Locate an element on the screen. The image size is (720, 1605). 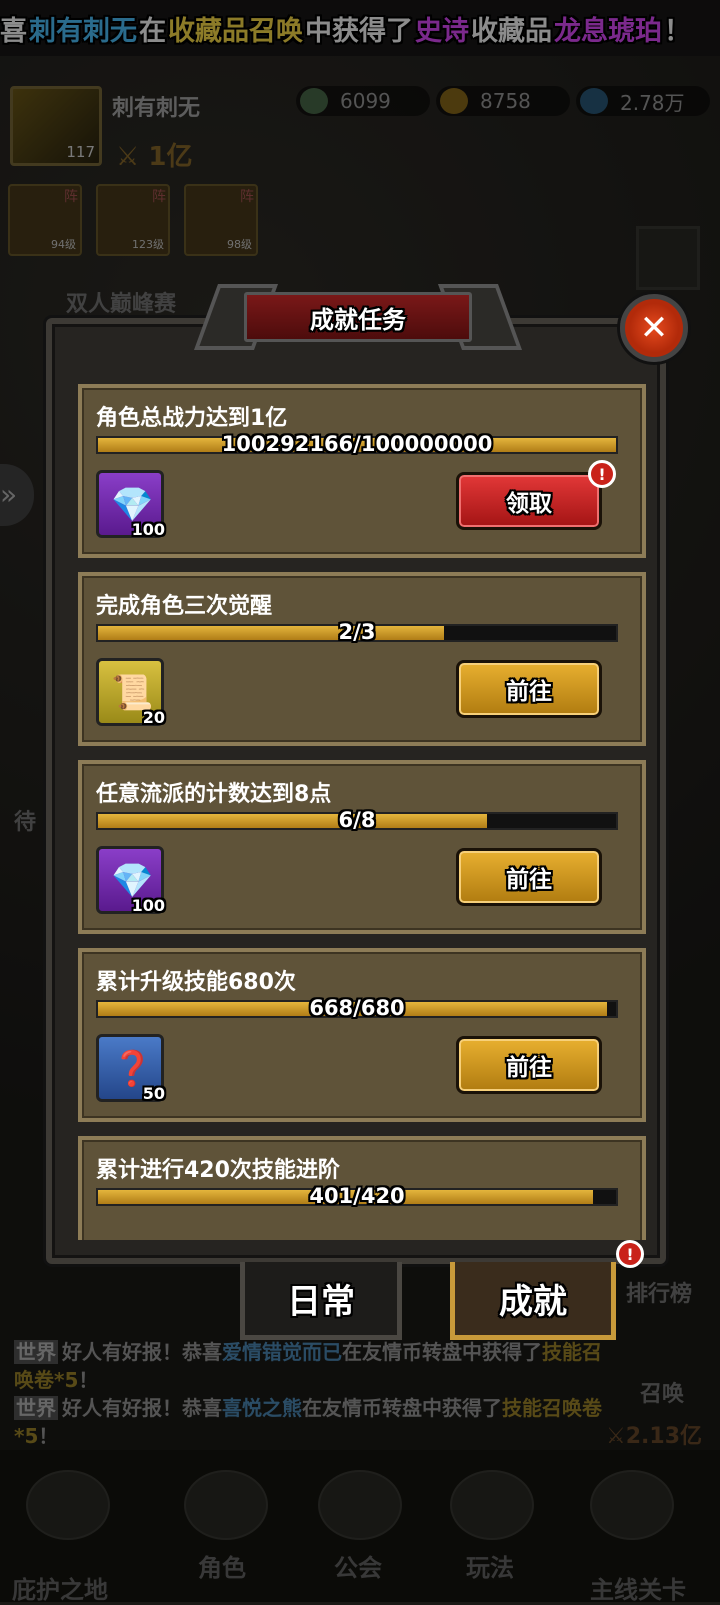
progress-text: 2/3 is located at coordinates (357, 632).